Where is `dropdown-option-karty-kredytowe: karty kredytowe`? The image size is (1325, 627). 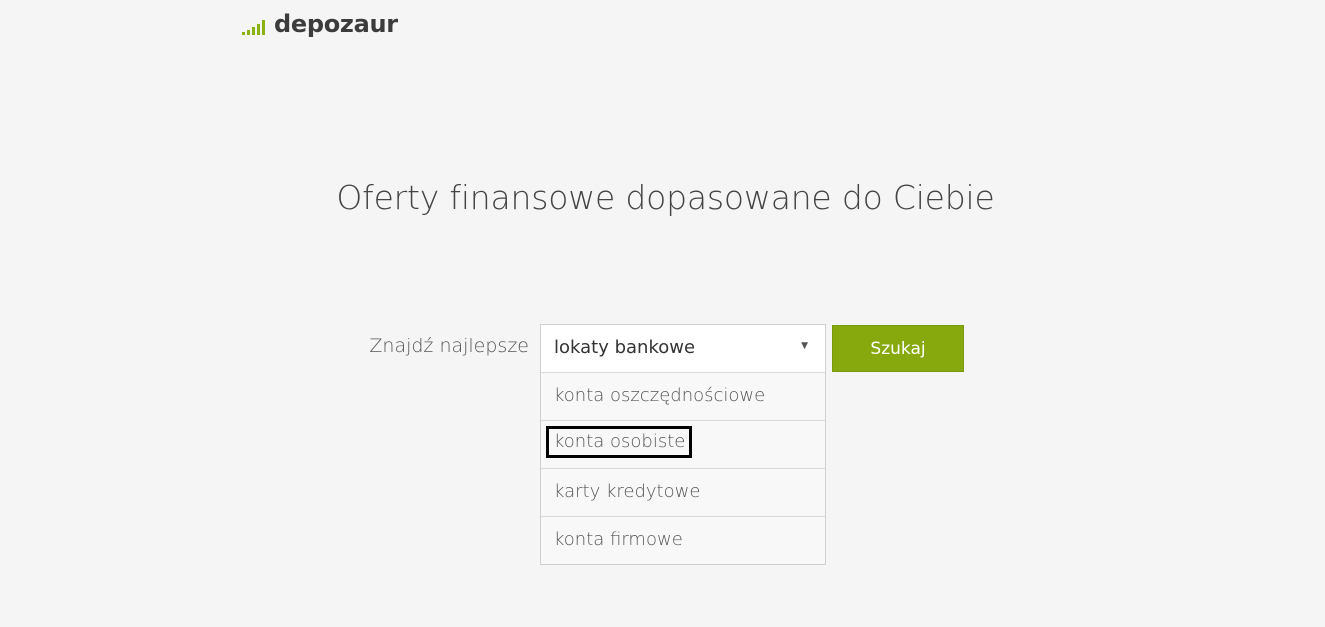
dropdown-option-karty-kredytowe: karty kredytowe is located at coordinates (683, 492).